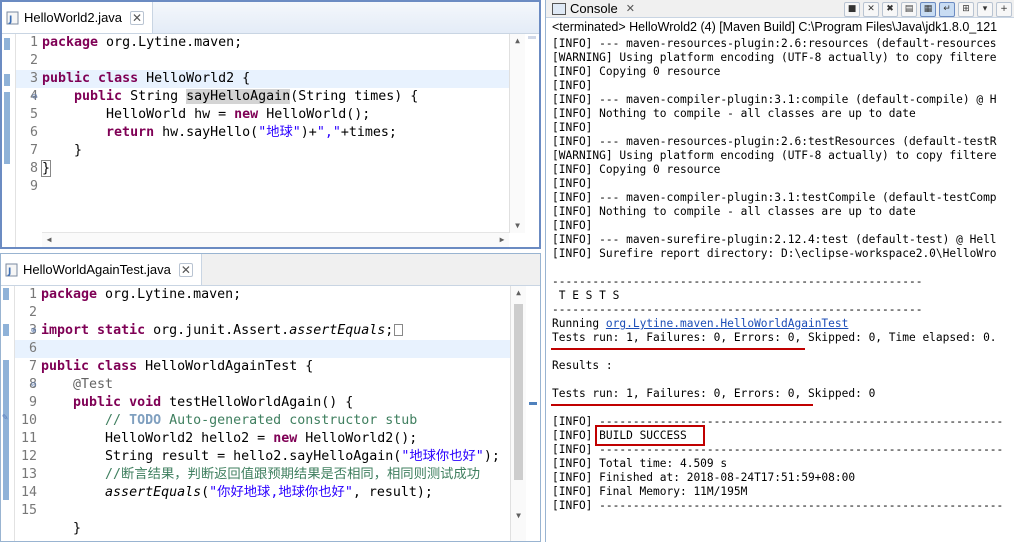 Image resolution: width=1014 pixels, height=542 pixels. Describe the element at coordinates (73, 17) in the screenshot. I see `tab-label: HelloWorld2.java` at that location.